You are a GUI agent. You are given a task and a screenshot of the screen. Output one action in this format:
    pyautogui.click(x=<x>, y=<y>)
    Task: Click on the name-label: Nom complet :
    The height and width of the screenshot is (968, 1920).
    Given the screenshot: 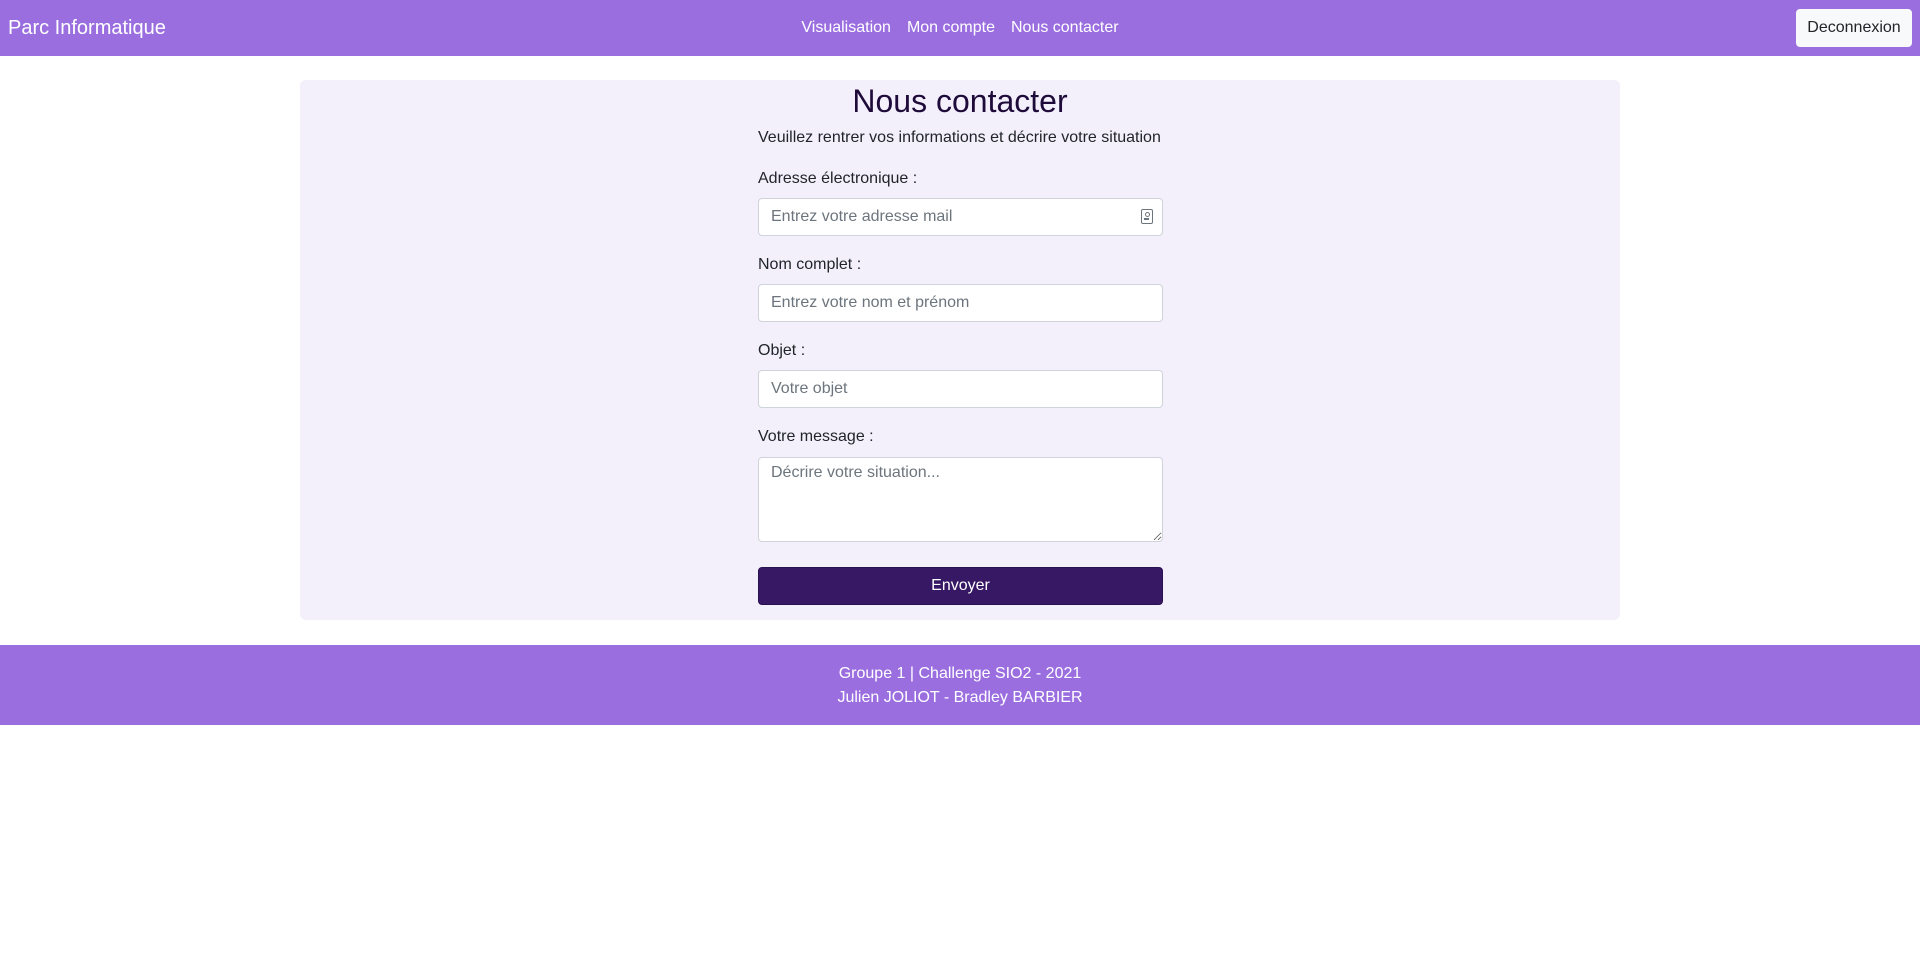 What is the action you would take?
    pyautogui.click(x=810, y=264)
    